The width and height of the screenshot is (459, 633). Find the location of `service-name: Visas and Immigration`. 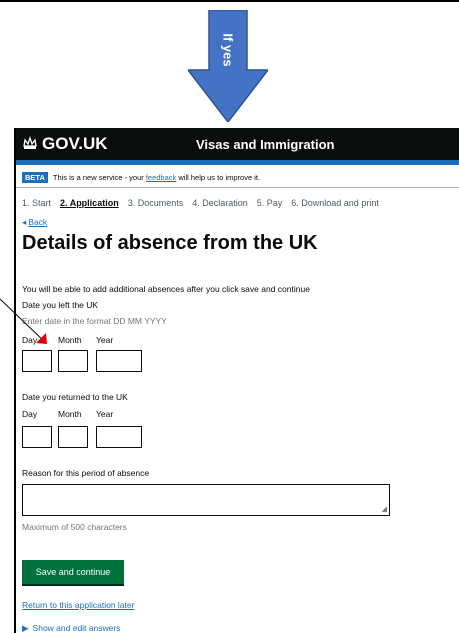

service-name: Visas and Immigration is located at coordinates (265, 144).